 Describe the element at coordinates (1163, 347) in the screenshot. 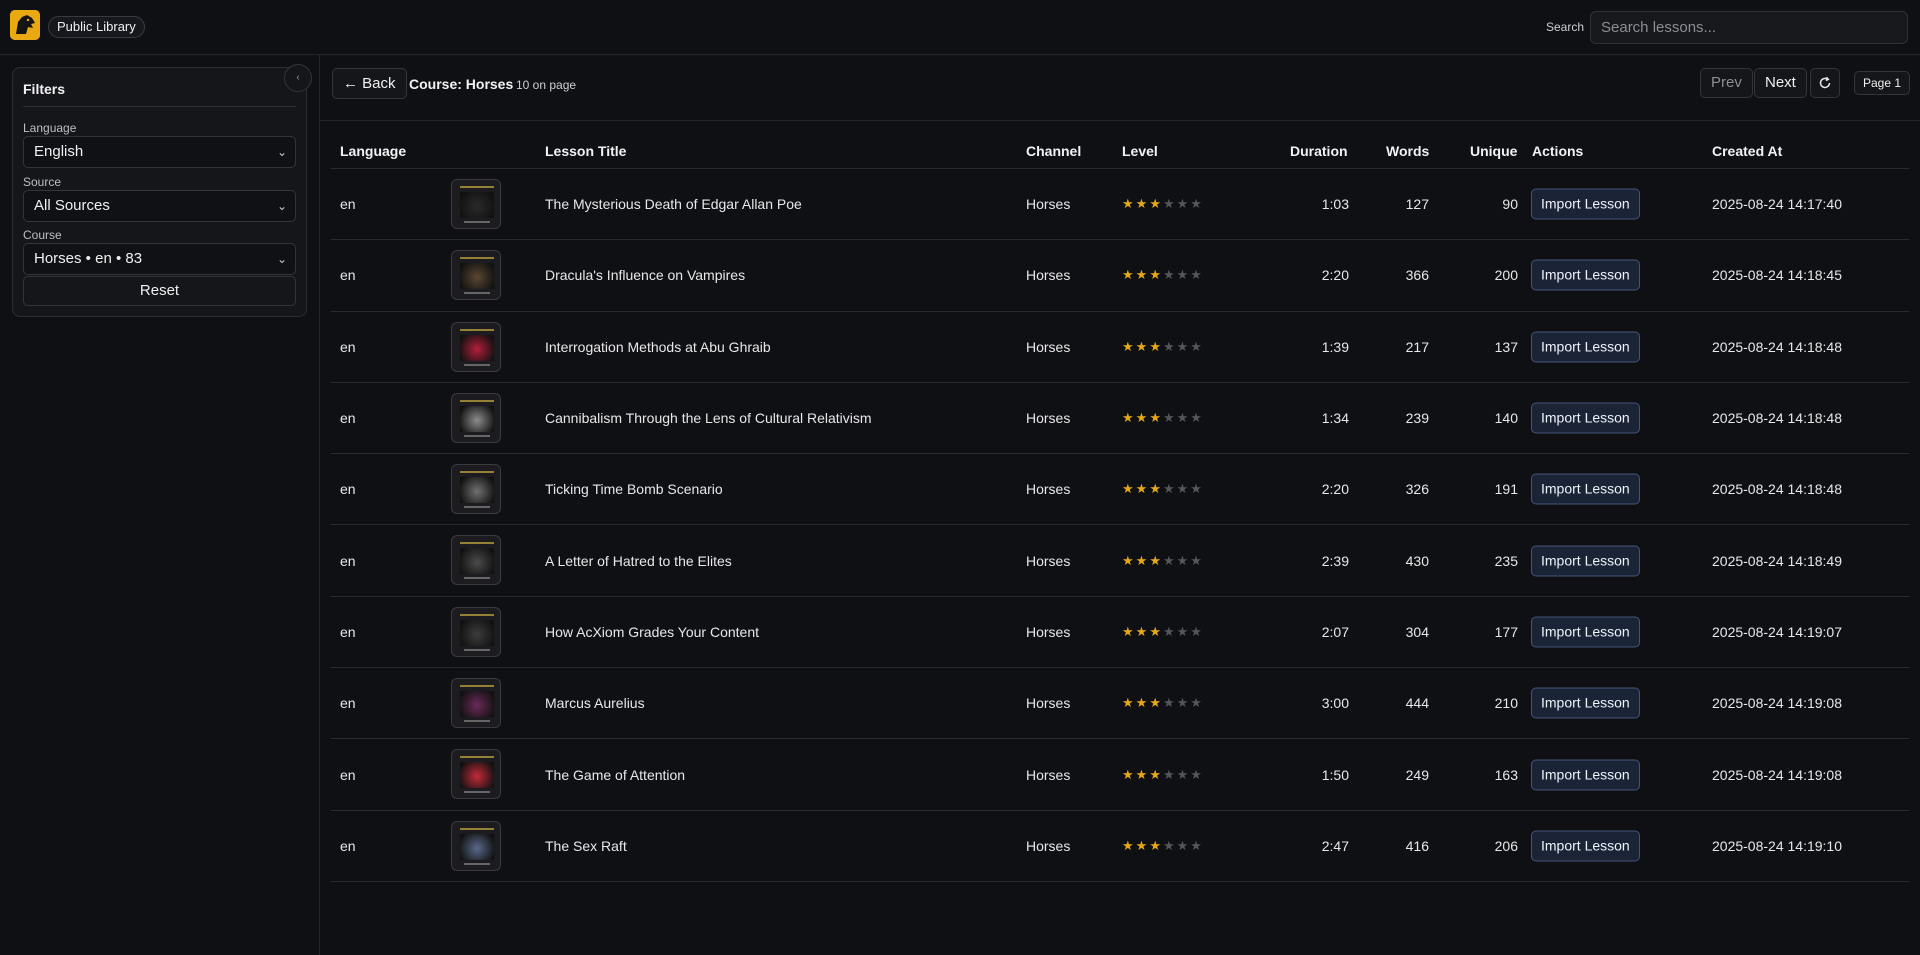

I see `level-stars: ★★★★★★` at that location.